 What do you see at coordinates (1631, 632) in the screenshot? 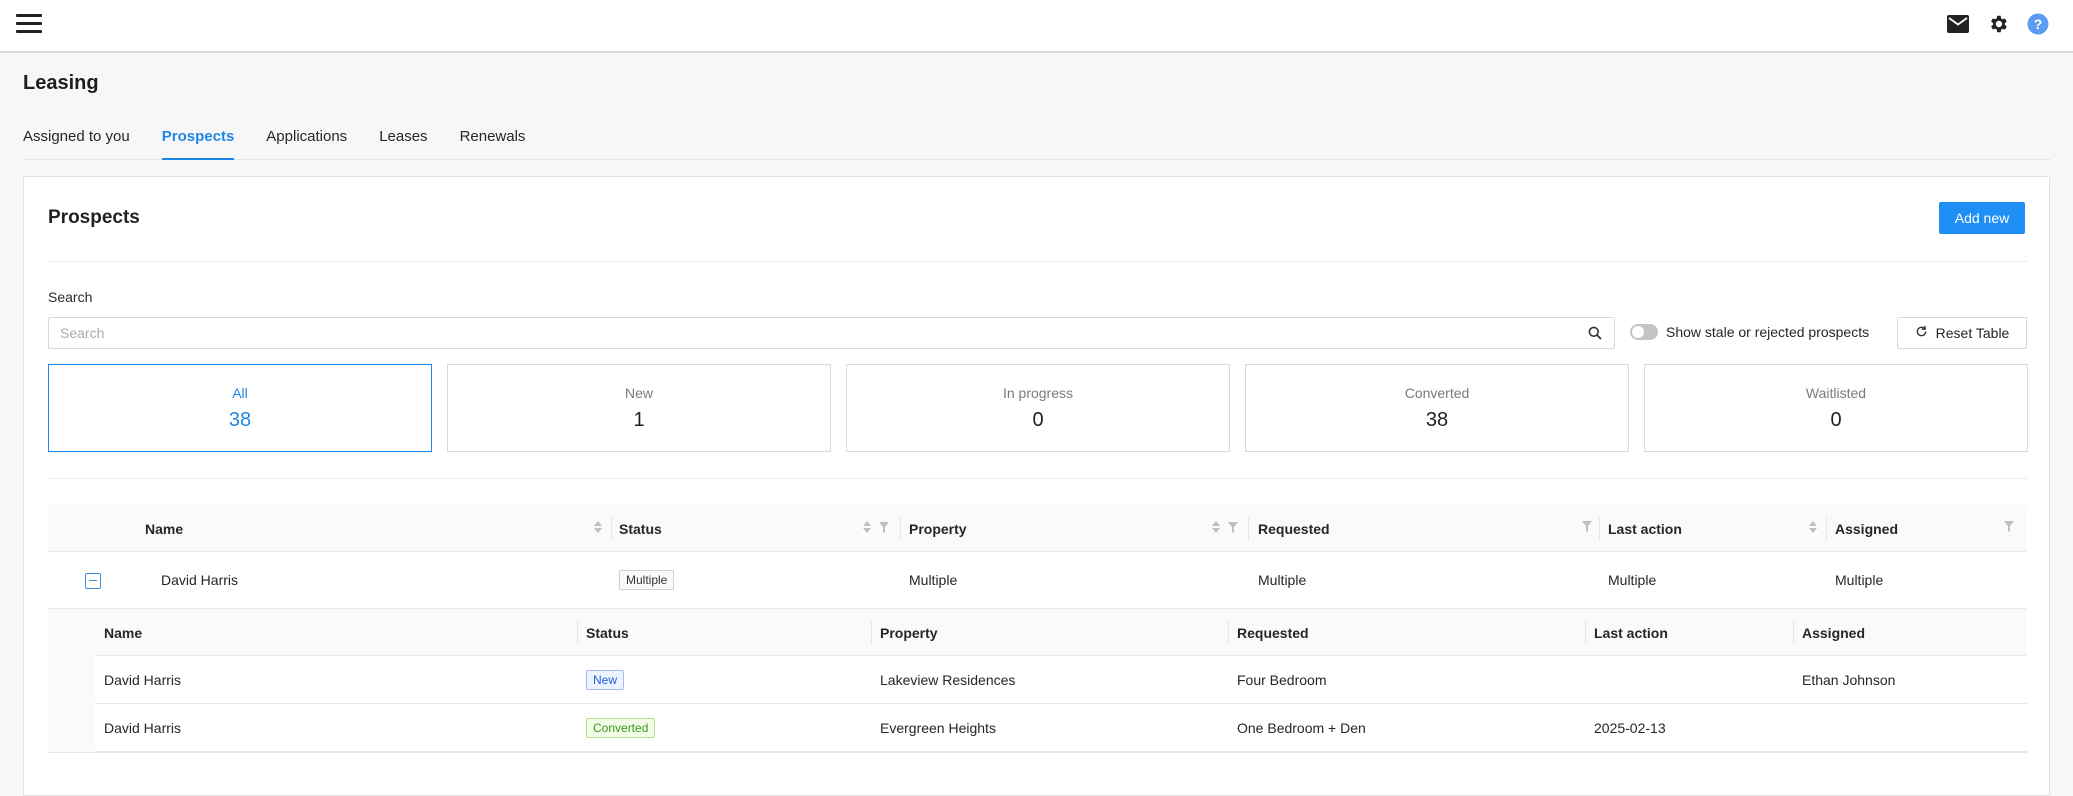
I see `sub-column-header-last-action: Last action` at bounding box center [1631, 632].